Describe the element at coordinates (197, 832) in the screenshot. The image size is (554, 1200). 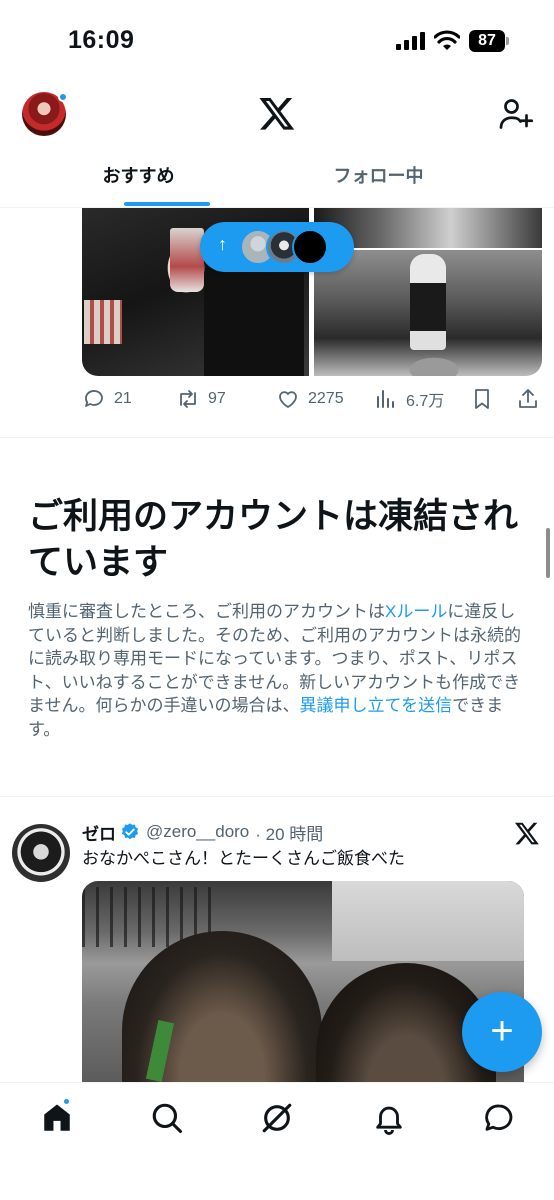
I see `tweet-author-handle: @zero__doro` at that location.